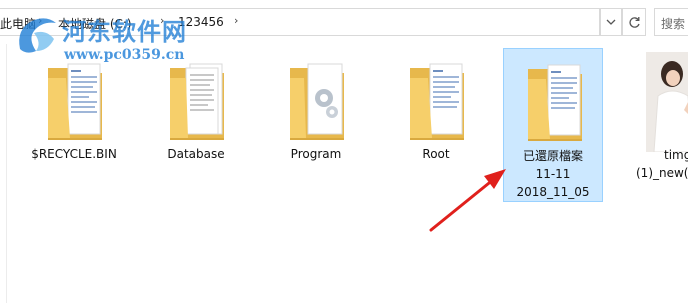  What do you see at coordinates (124, 55) in the screenshot?
I see `watermark-url: www.pc0359.cn` at bounding box center [124, 55].